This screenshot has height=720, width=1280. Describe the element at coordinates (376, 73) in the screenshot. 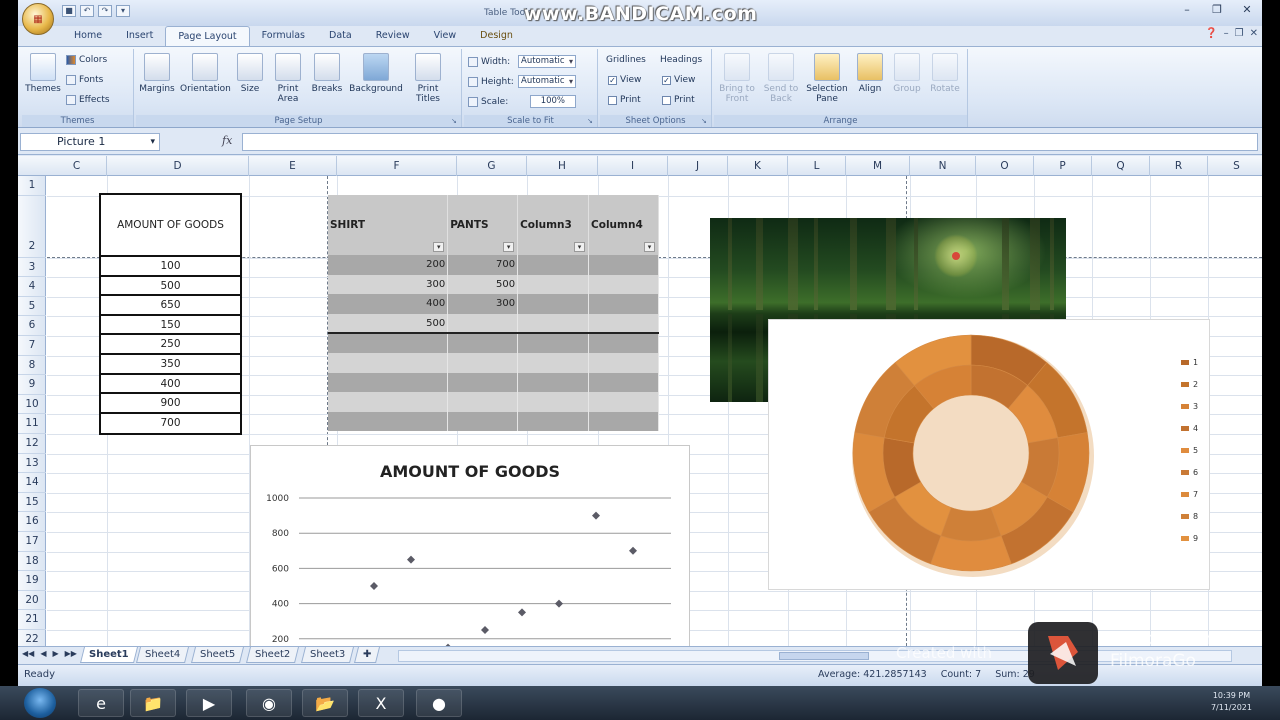

I see `background-button: Background` at that location.